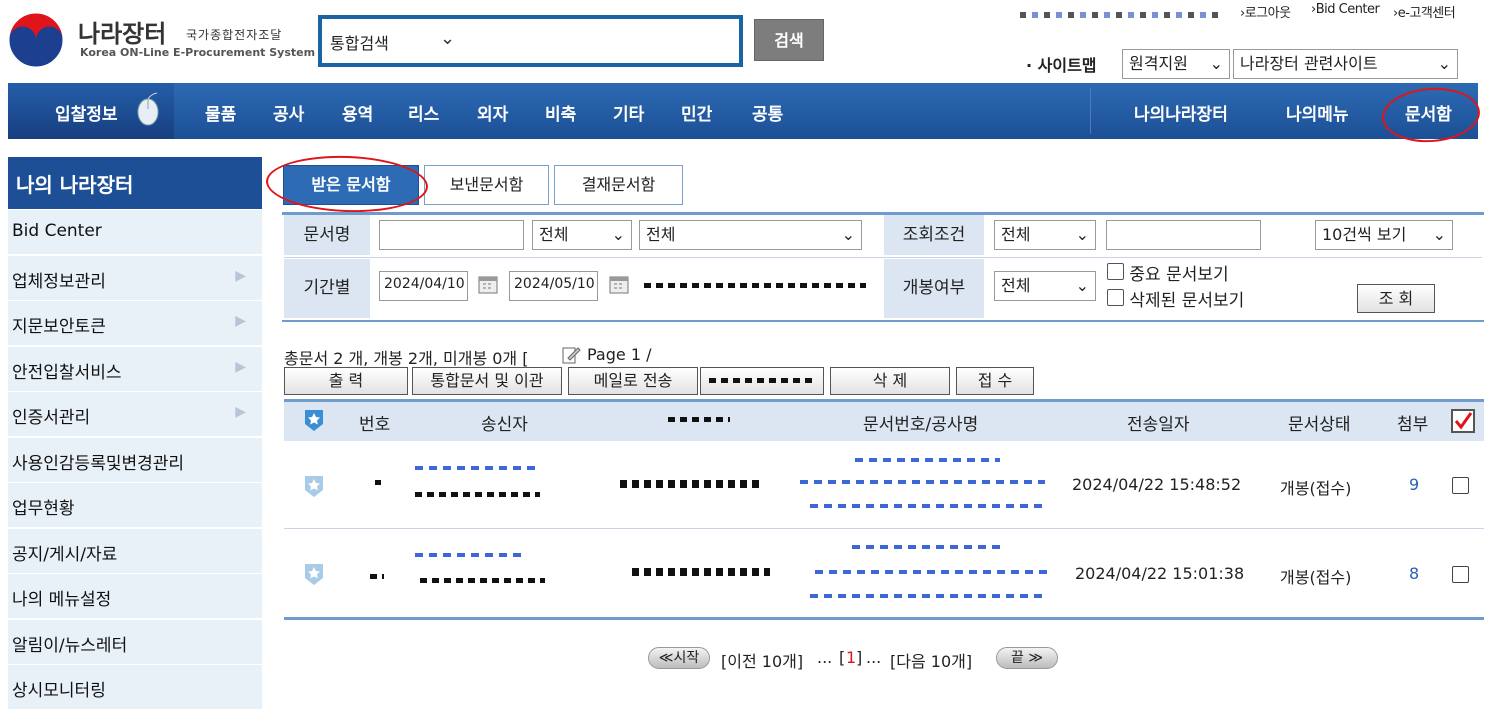 The width and height of the screenshot is (1509, 710). What do you see at coordinates (767, 112) in the screenshot?
I see `nav-common: 공통` at bounding box center [767, 112].